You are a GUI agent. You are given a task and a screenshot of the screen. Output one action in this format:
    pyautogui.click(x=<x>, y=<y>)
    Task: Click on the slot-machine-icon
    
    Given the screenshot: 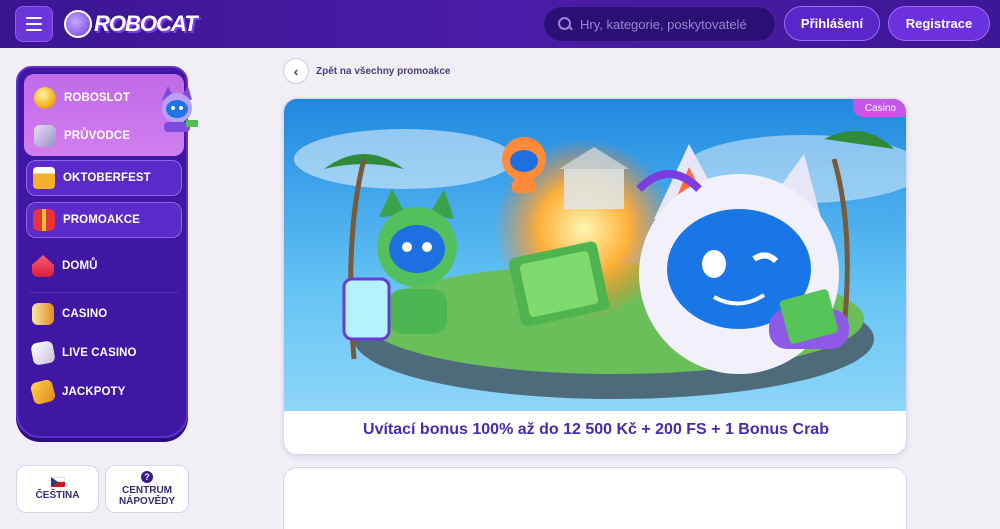 What is the action you would take?
    pyautogui.click(x=43, y=314)
    